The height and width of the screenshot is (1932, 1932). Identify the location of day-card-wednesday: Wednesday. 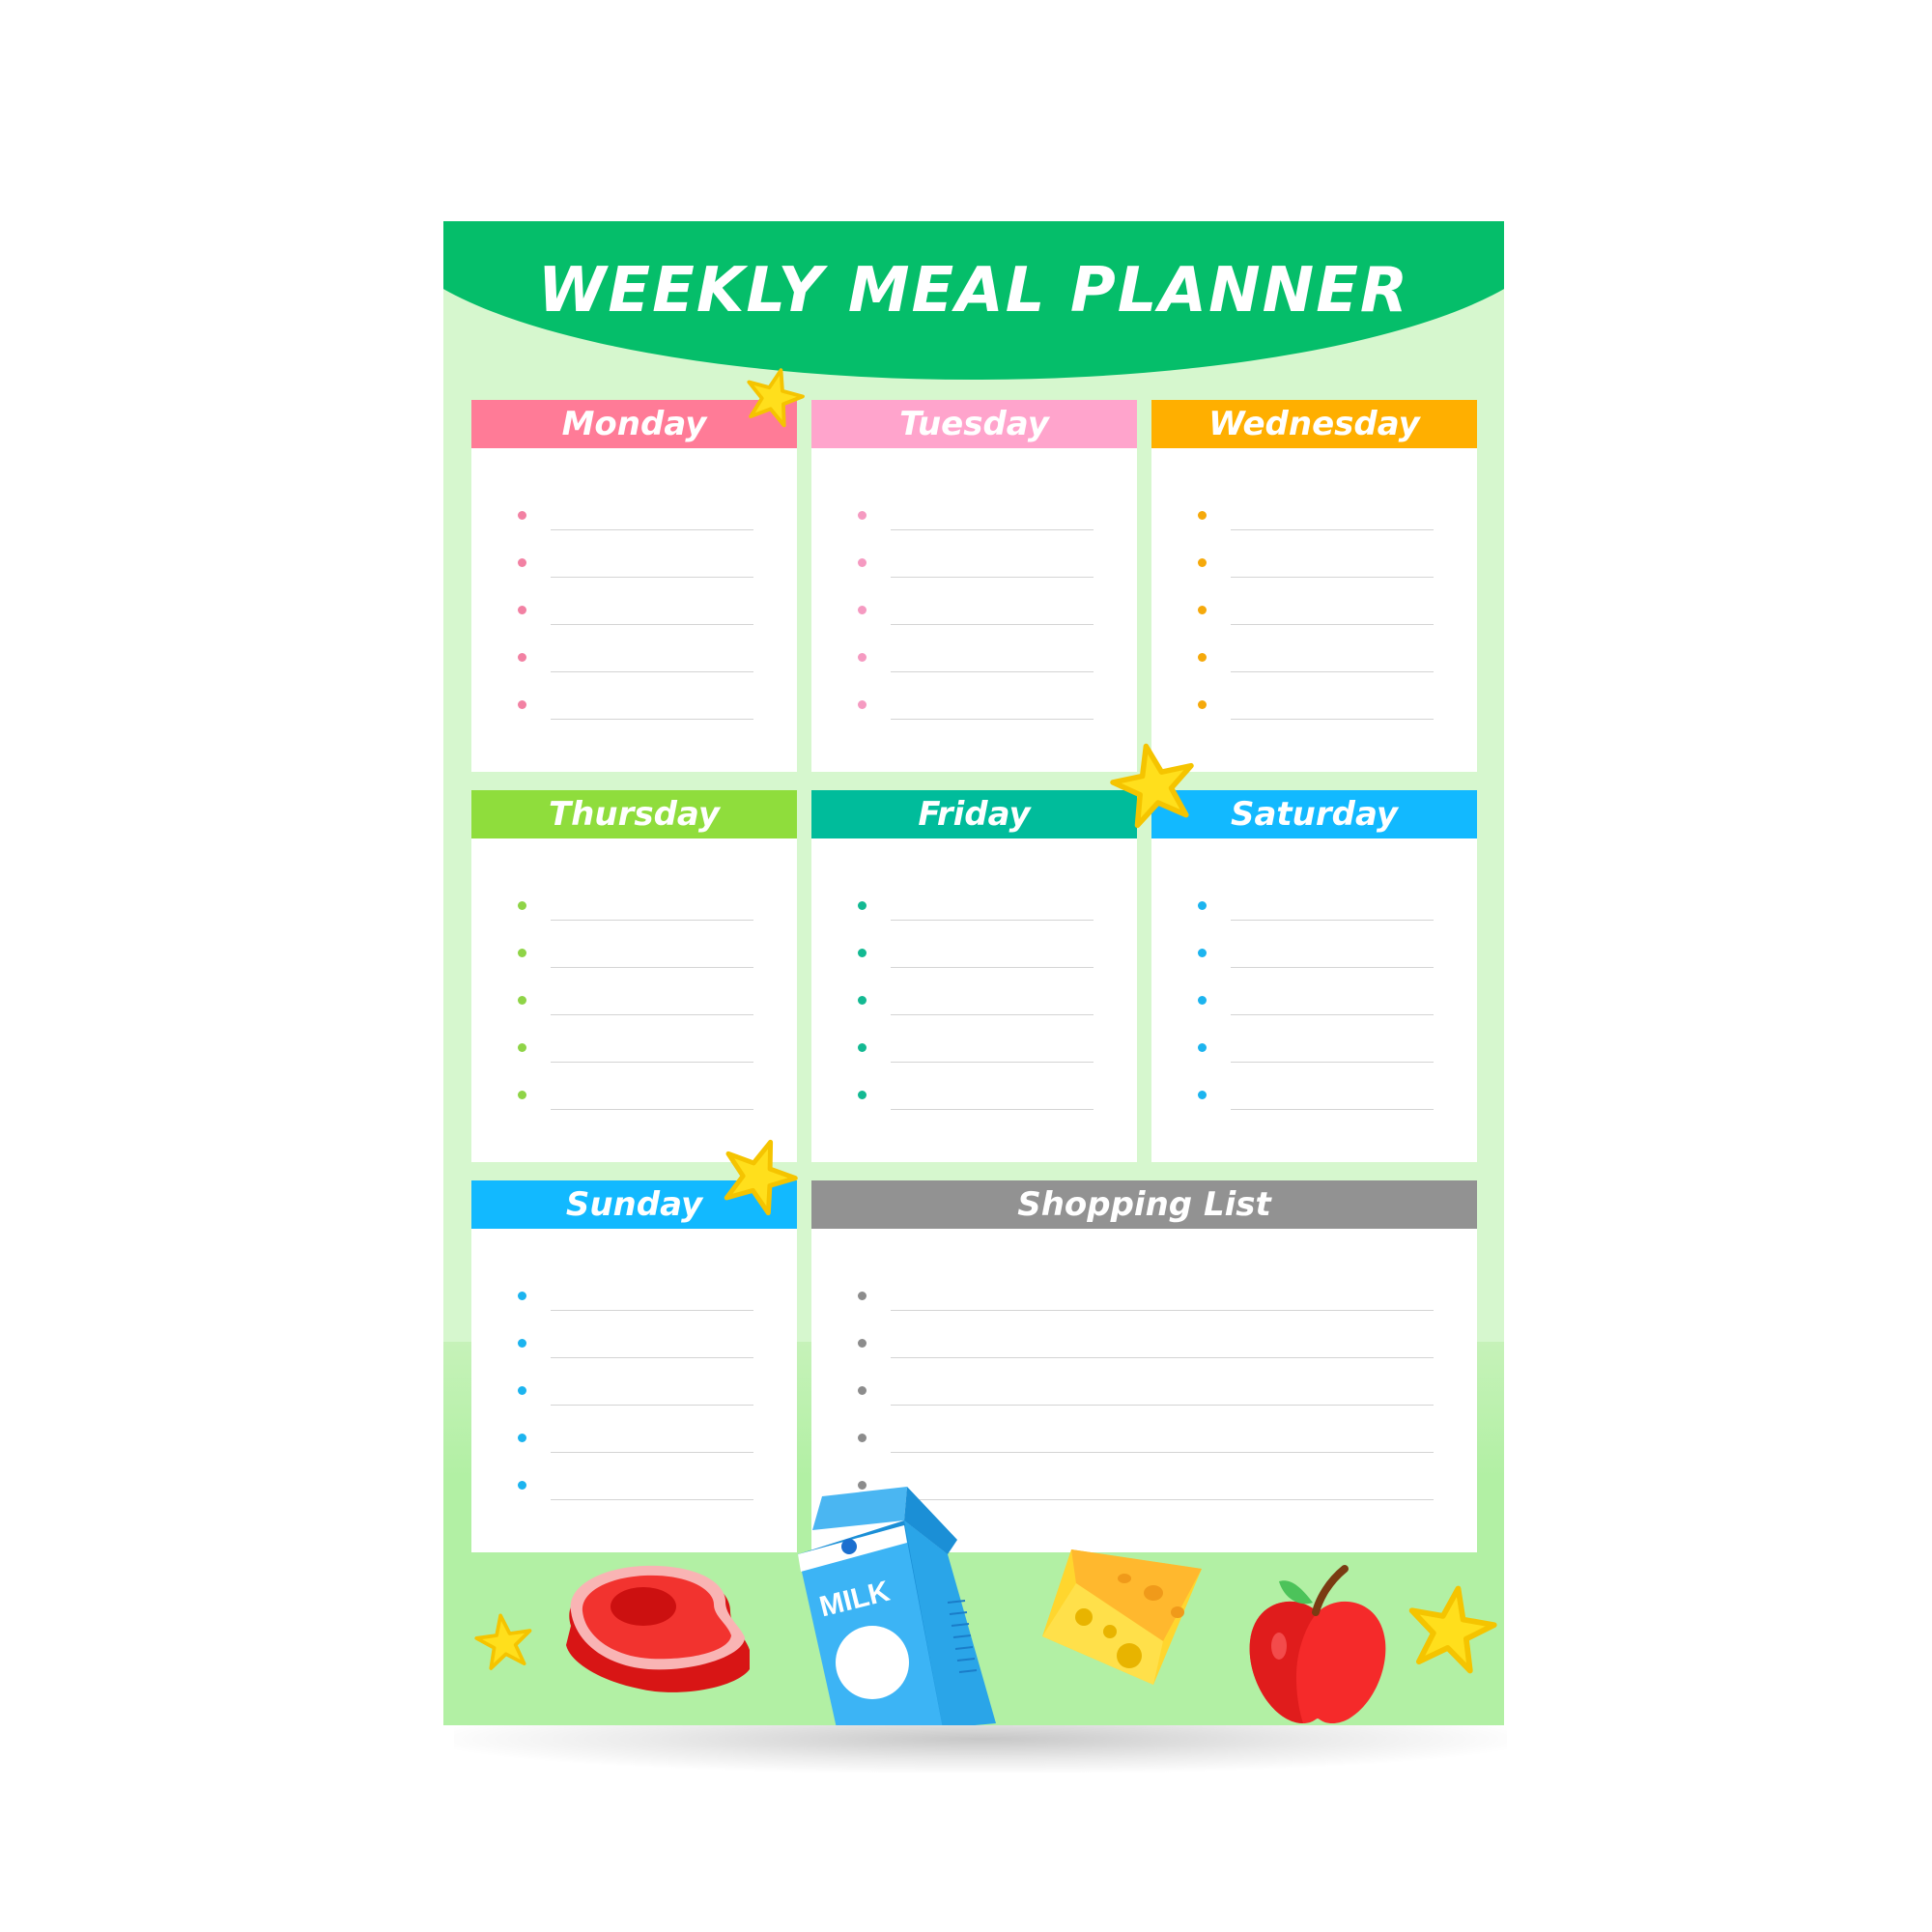
(1314, 586).